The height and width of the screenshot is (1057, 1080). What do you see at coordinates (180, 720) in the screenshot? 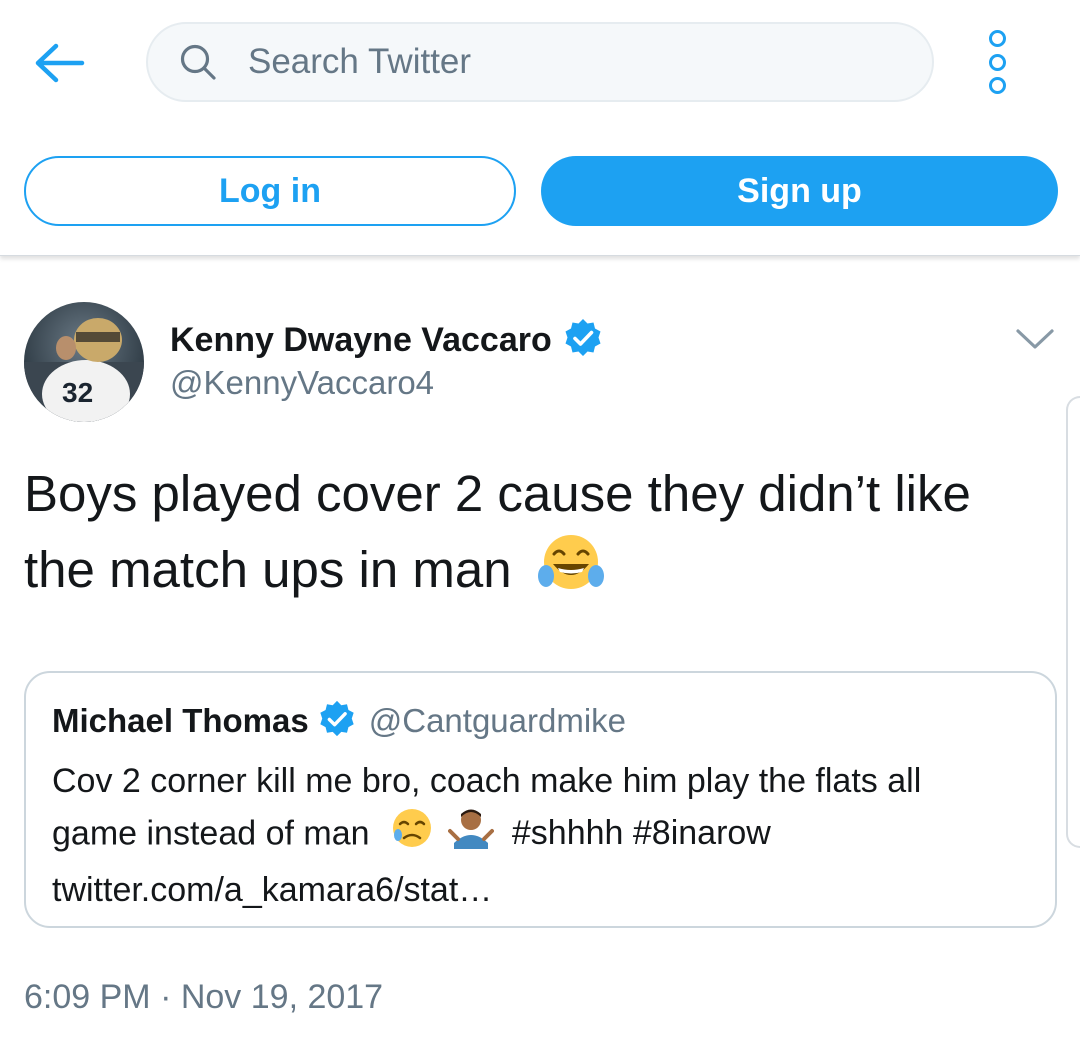
I see `quoted-author-name: Michael Thomas` at bounding box center [180, 720].